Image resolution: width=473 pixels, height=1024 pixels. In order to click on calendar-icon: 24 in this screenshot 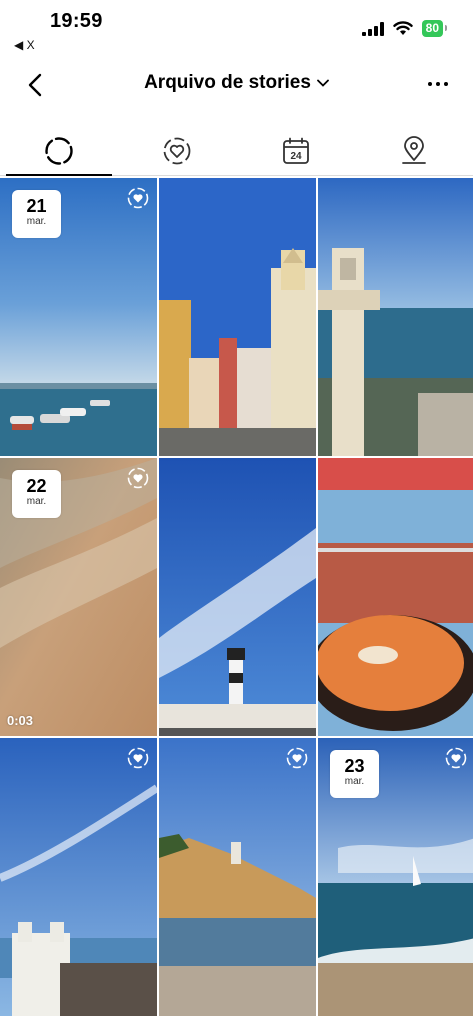, I will do `click(295, 150)`.